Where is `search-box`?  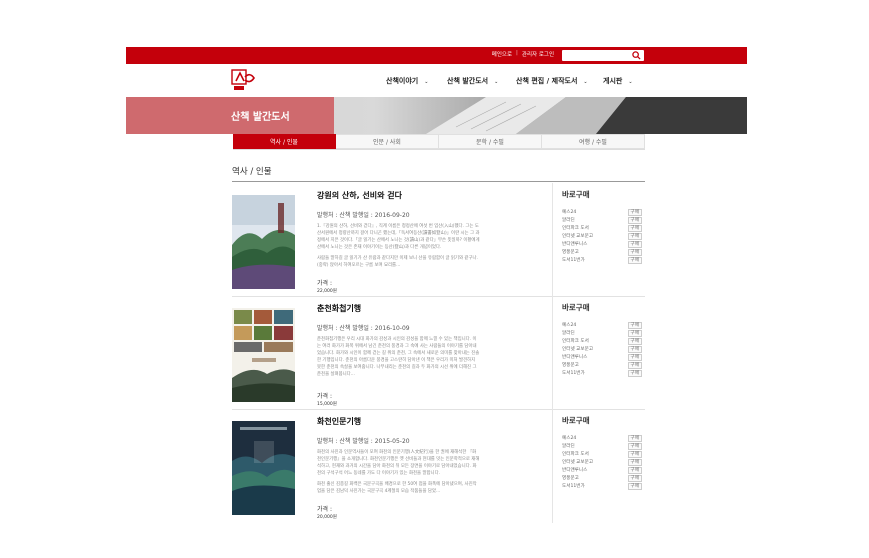 search-box is located at coordinates (603, 55).